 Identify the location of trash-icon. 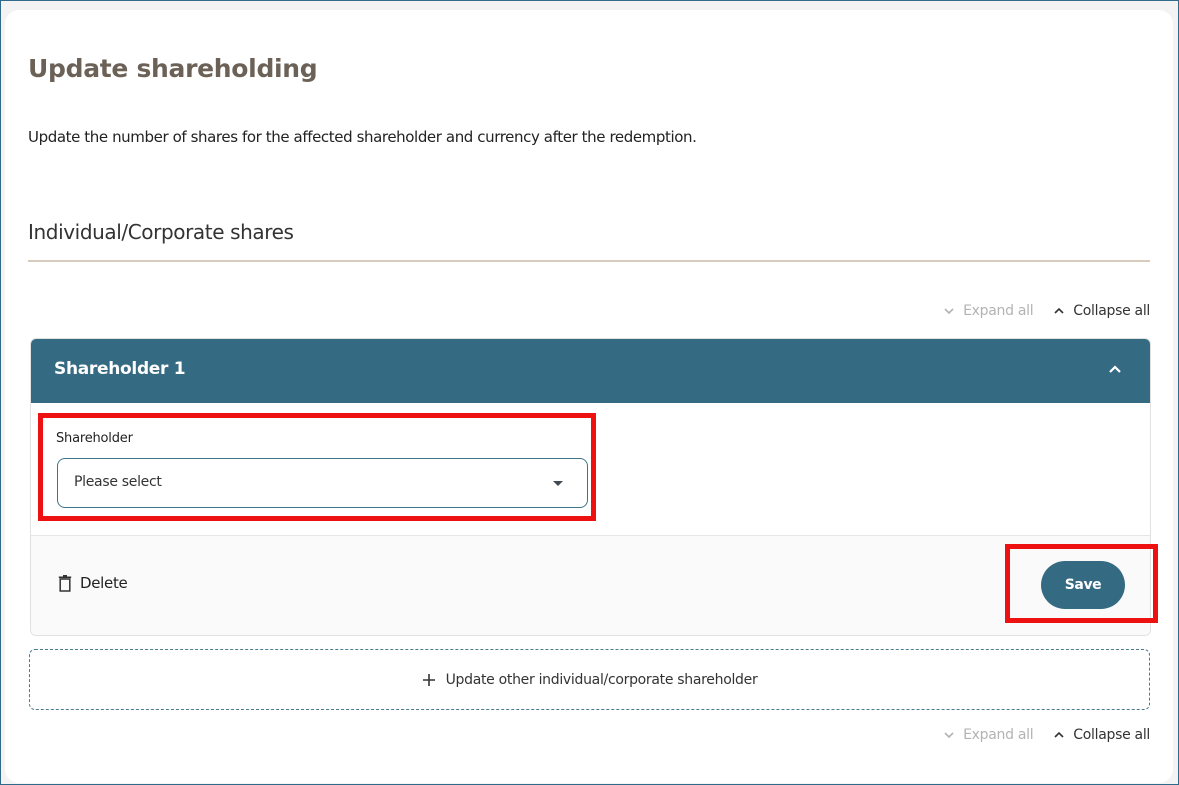
(65, 583).